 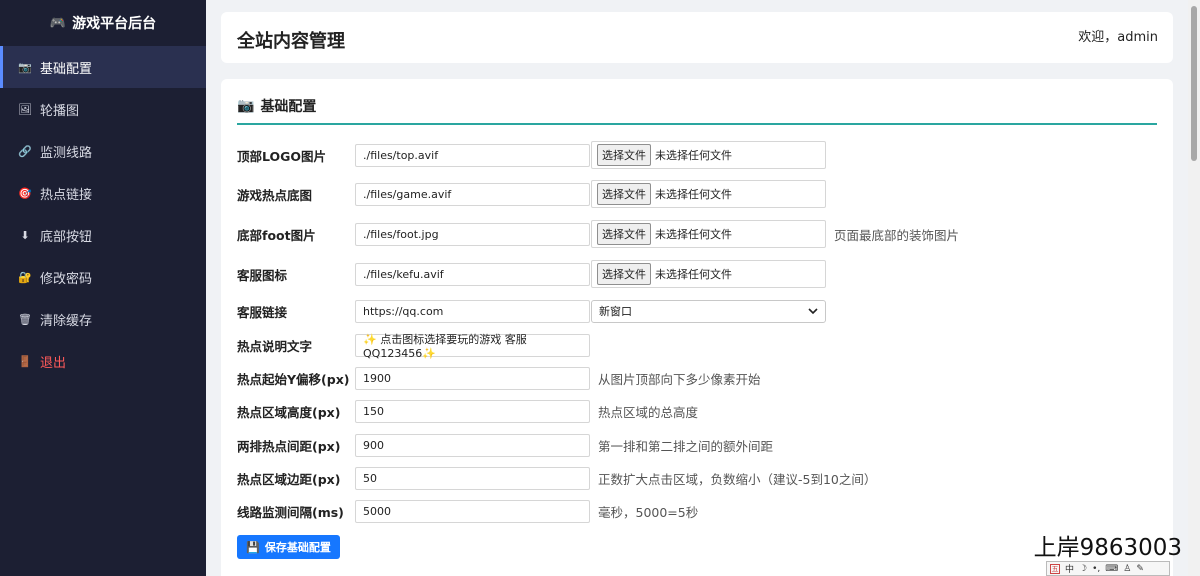 What do you see at coordinates (1140, 569) in the screenshot?
I see `wrench-icon: ✎` at bounding box center [1140, 569].